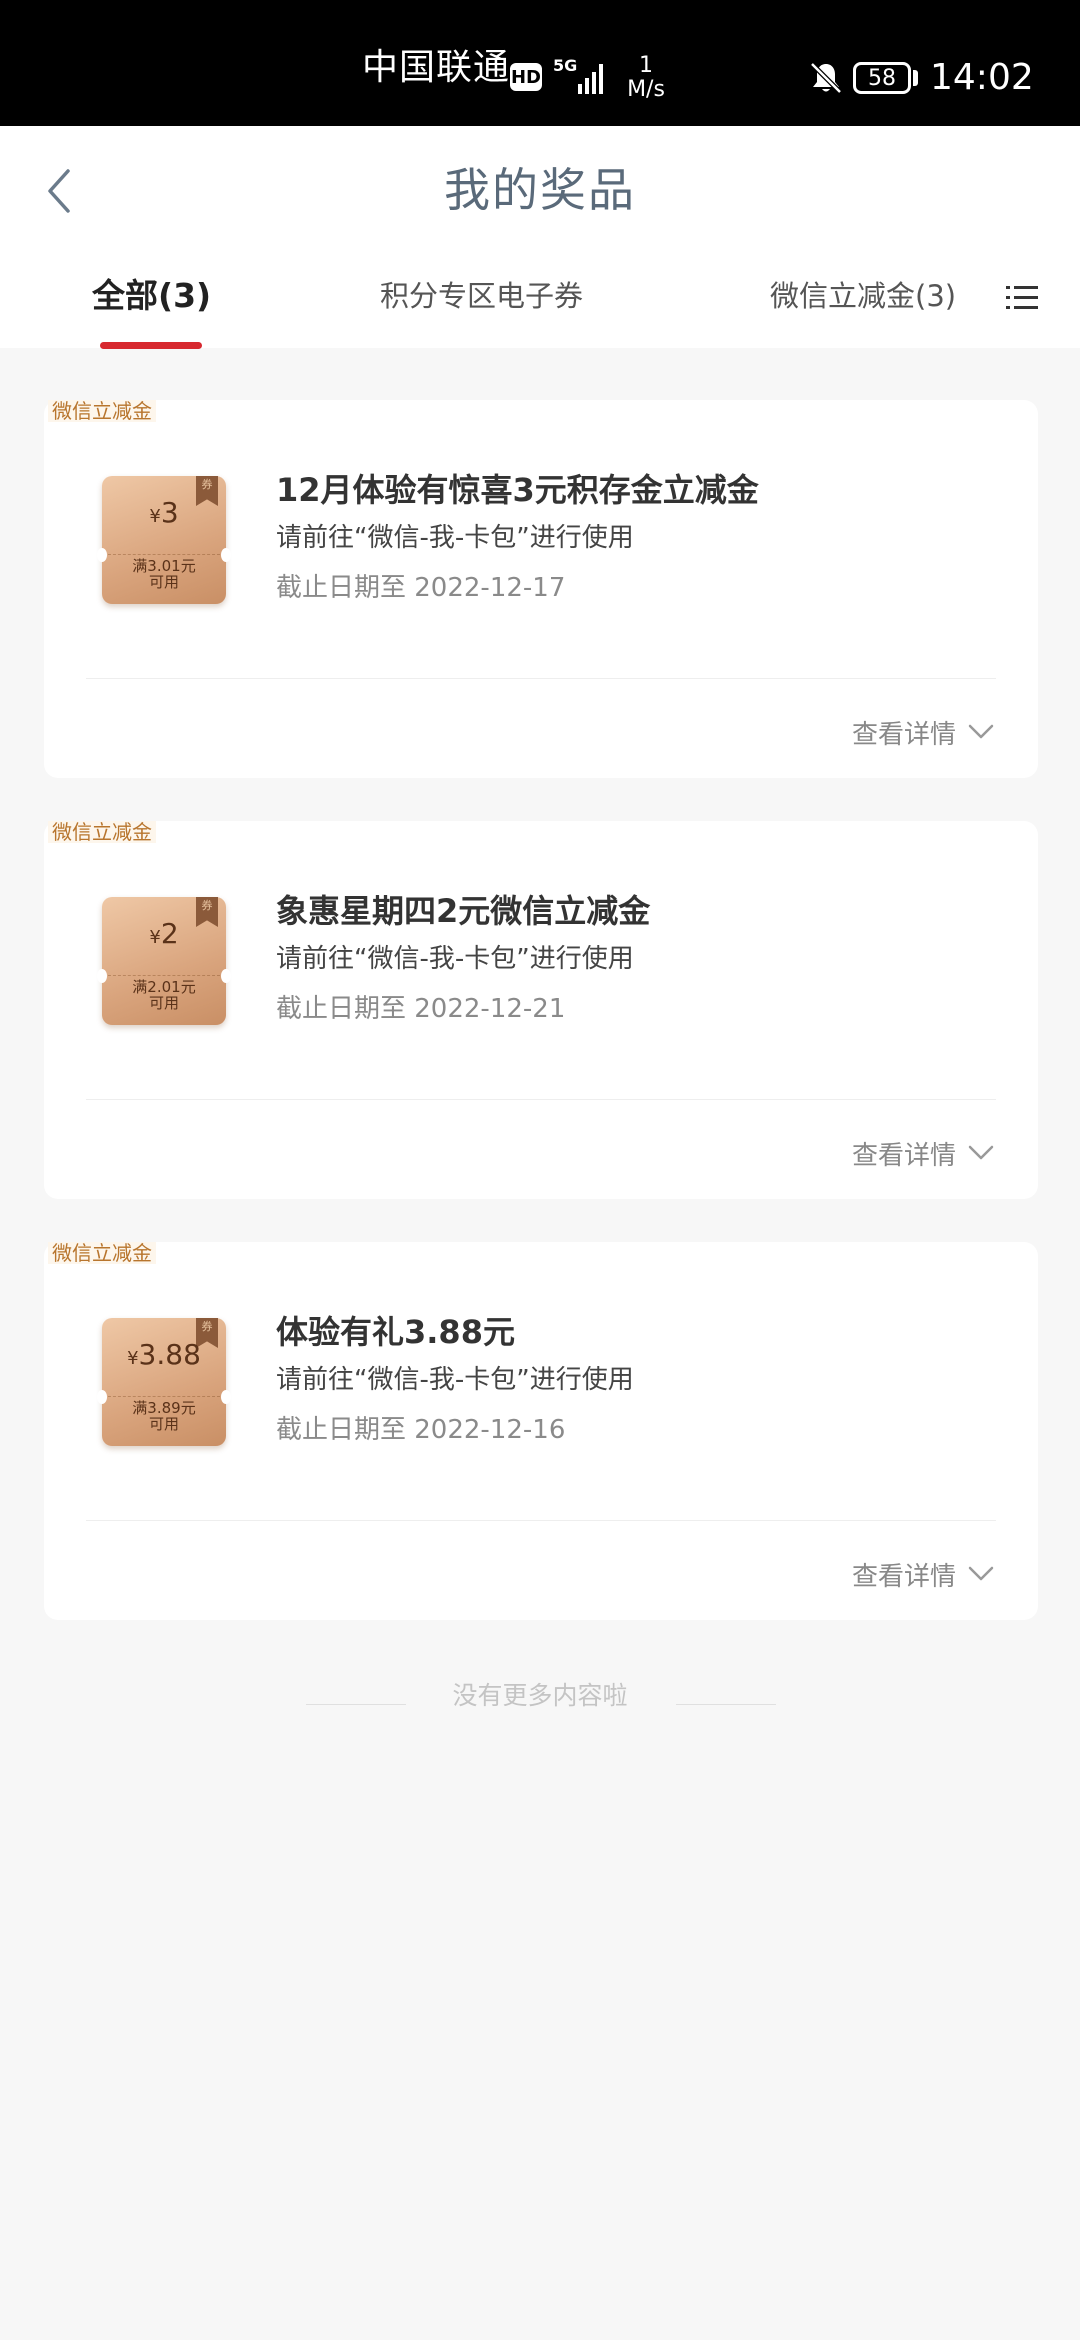  I want to click on tab-bar: 全部(3) 积分专区电子券 微信立减金(3), so click(540, 307).